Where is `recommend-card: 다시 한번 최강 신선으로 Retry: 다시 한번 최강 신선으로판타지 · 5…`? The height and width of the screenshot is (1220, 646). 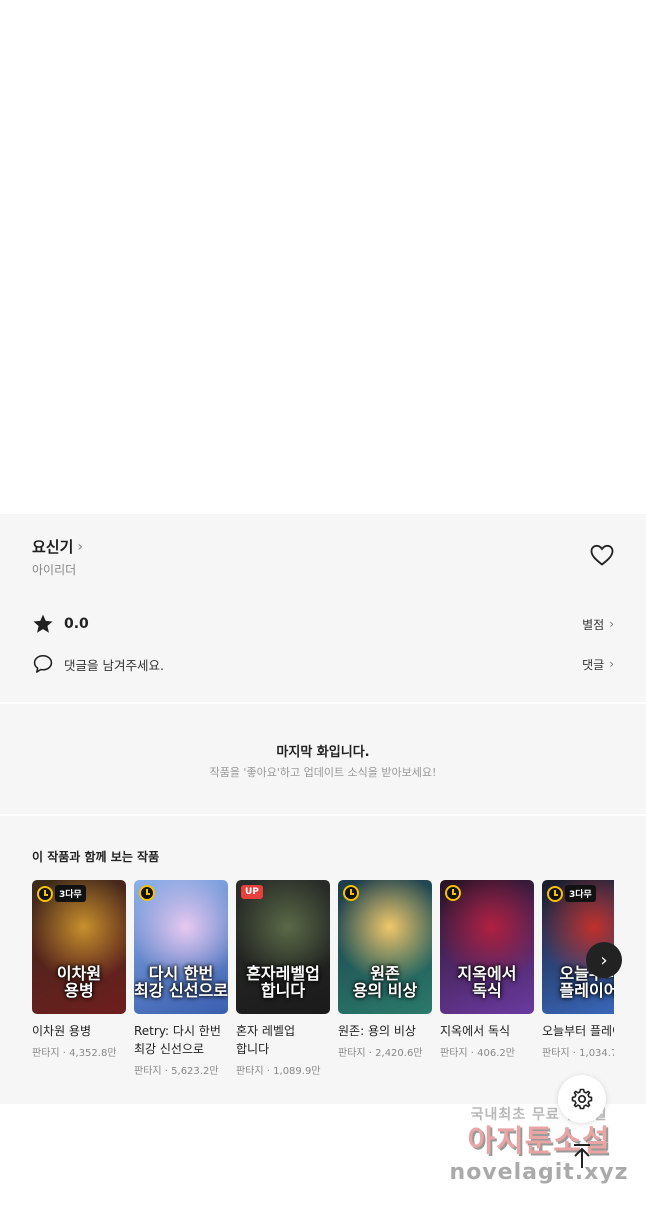
recommend-card: 다시 한번 최강 신선으로 Retry: 다시 한번 최강 신선으로판타지 · 5… is located at coordinates (181, 985).